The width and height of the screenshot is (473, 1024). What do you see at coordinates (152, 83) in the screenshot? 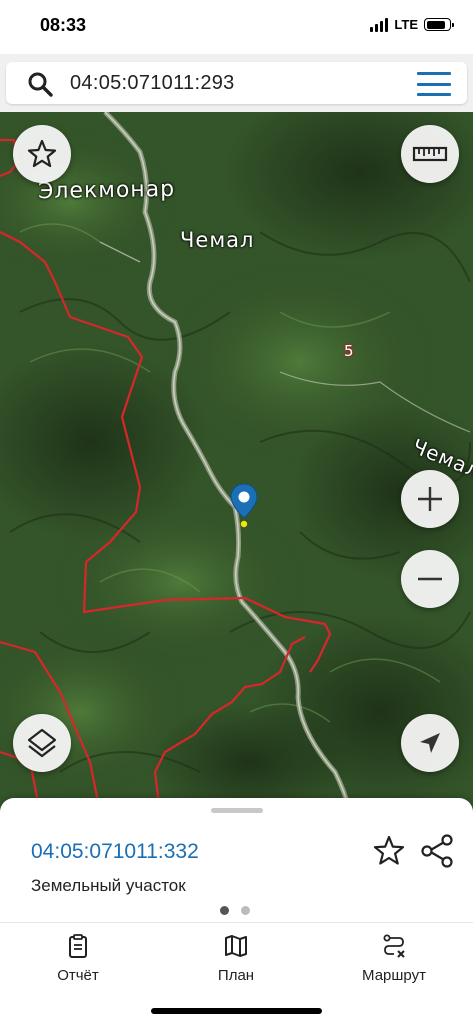
I see `search-value: 04:05:071011:293` at bounding box center [152, 83].